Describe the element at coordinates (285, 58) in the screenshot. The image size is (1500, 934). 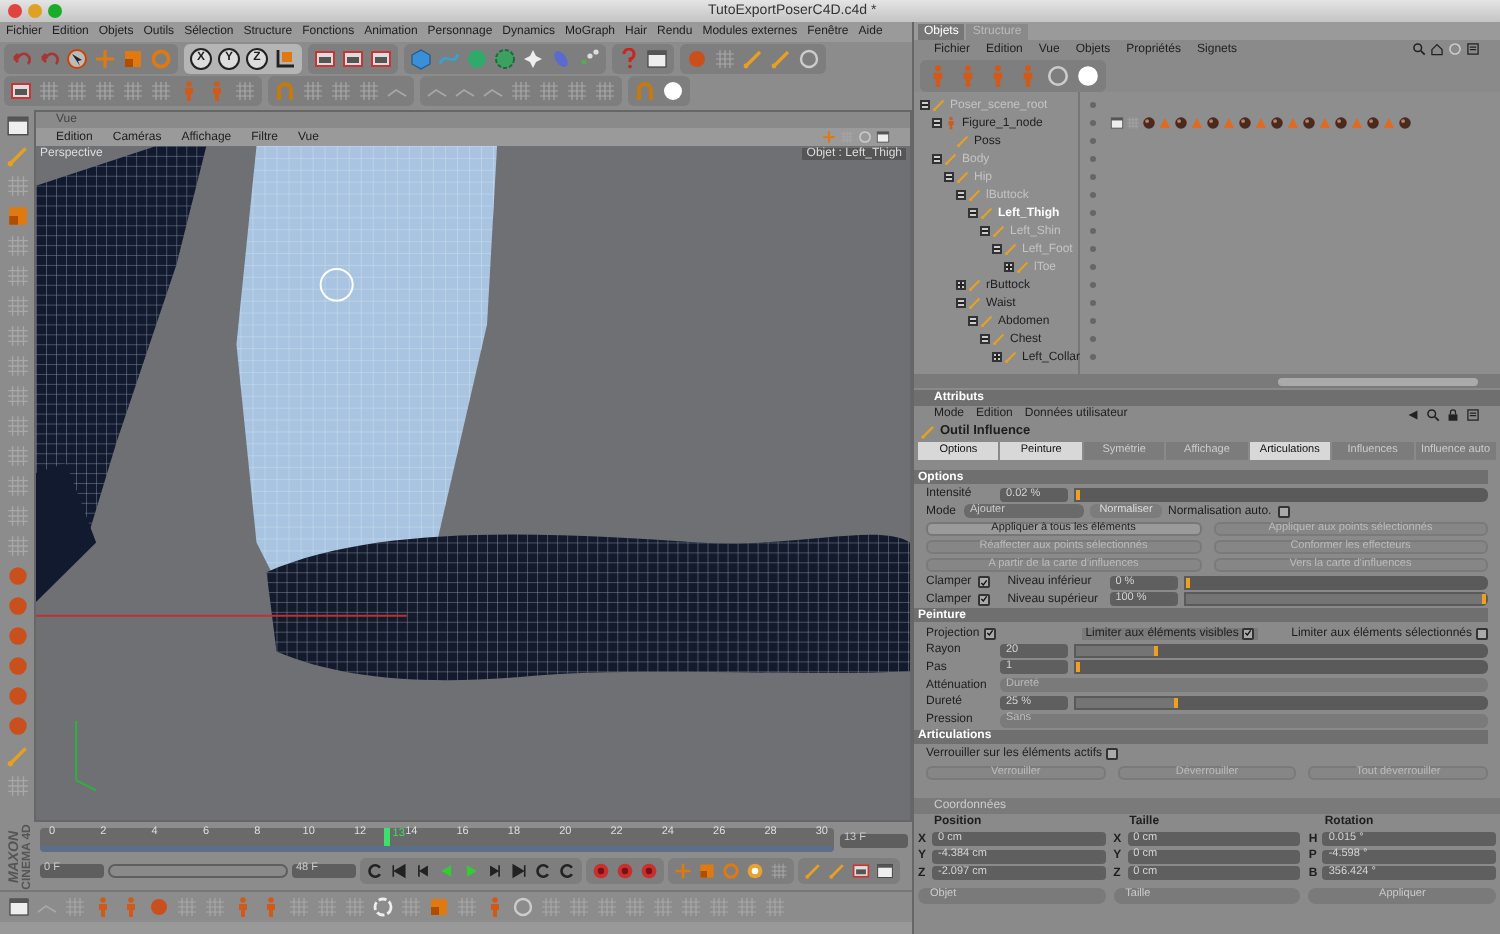
I see `axis-icon` at that location.